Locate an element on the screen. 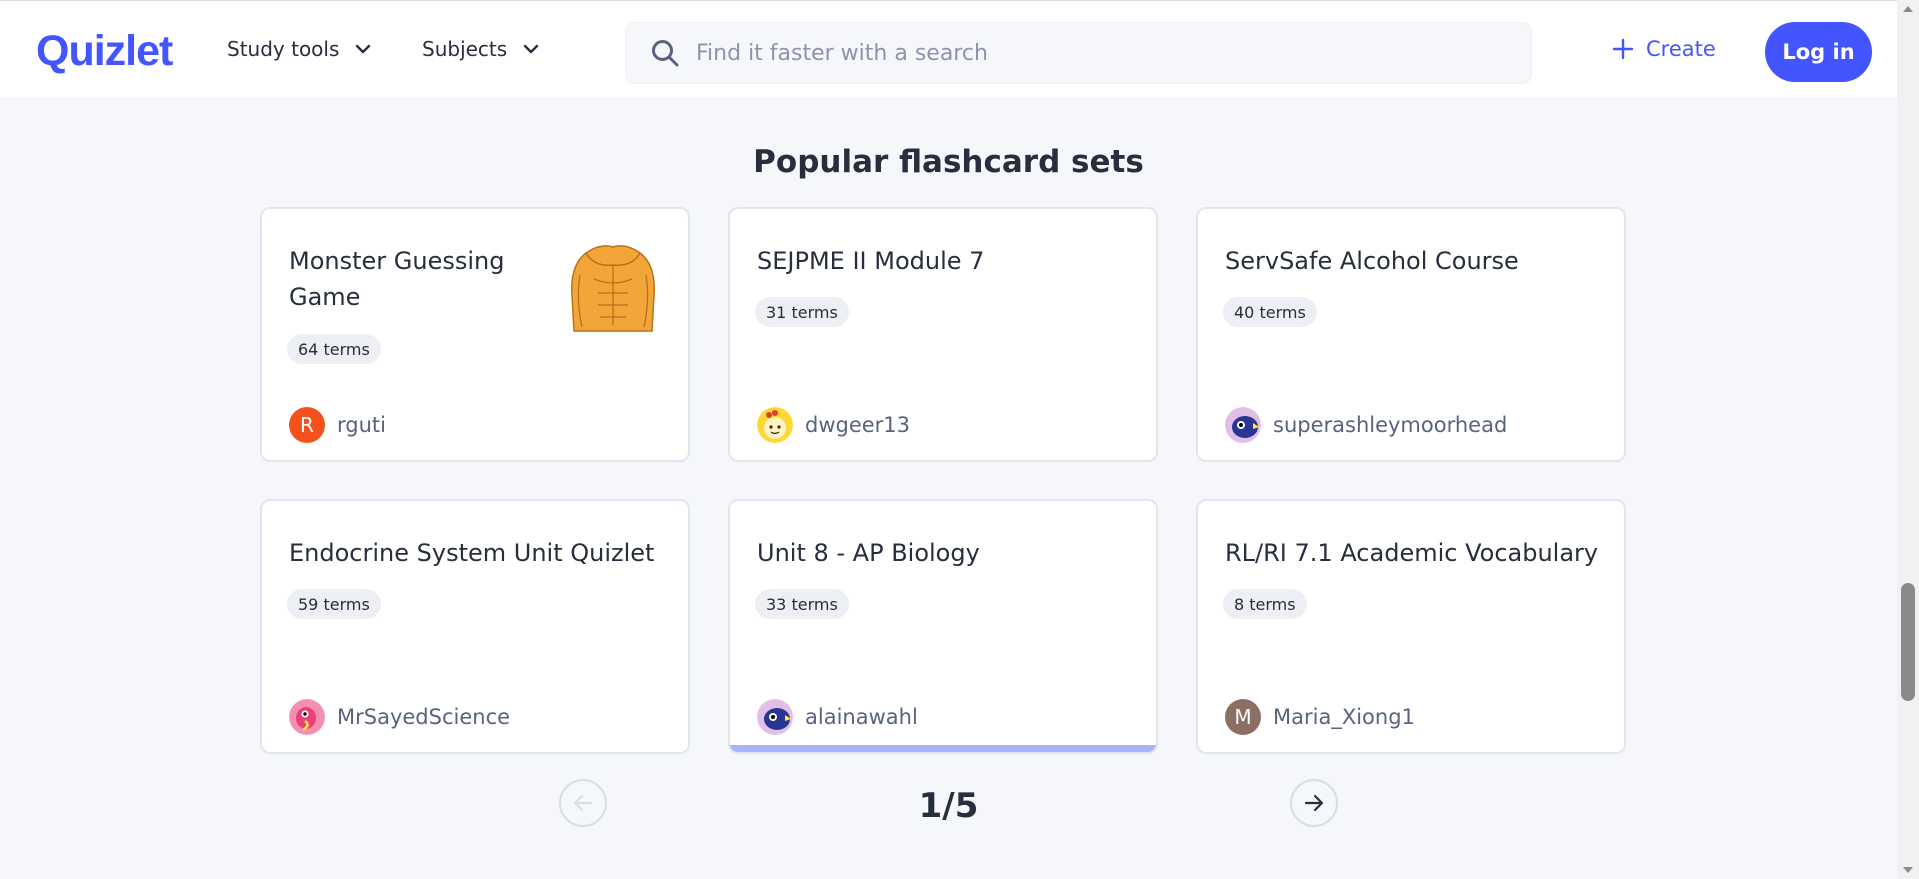 This screenshot has height=879, width=1919. author-name: superashleymoorhead is located at coordinates (1390, 425).